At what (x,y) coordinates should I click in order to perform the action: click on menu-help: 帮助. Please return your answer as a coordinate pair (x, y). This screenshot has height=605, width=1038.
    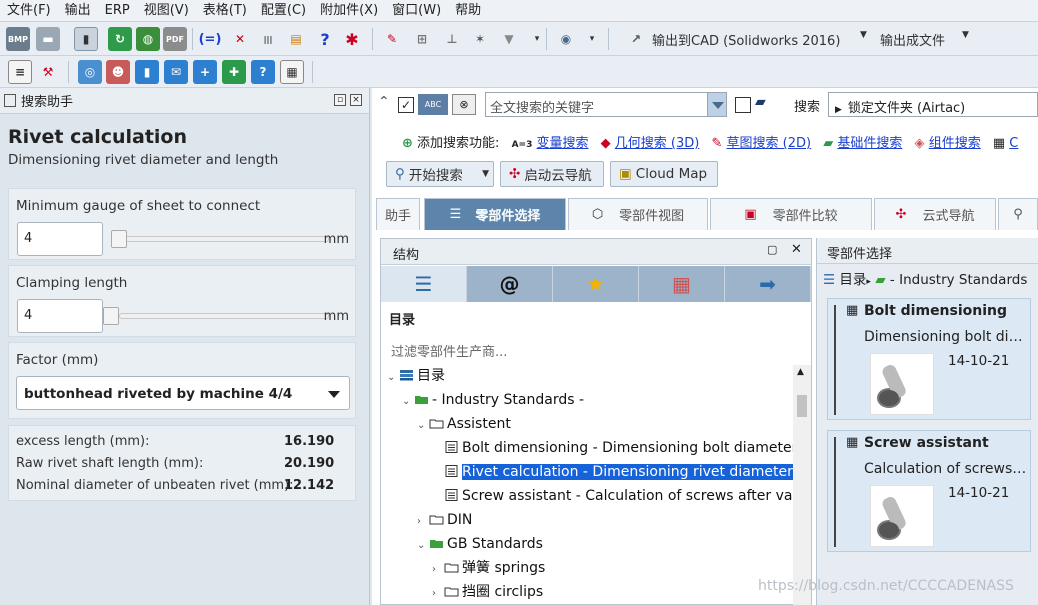
    Looking at the image, I should click on (468, 11).